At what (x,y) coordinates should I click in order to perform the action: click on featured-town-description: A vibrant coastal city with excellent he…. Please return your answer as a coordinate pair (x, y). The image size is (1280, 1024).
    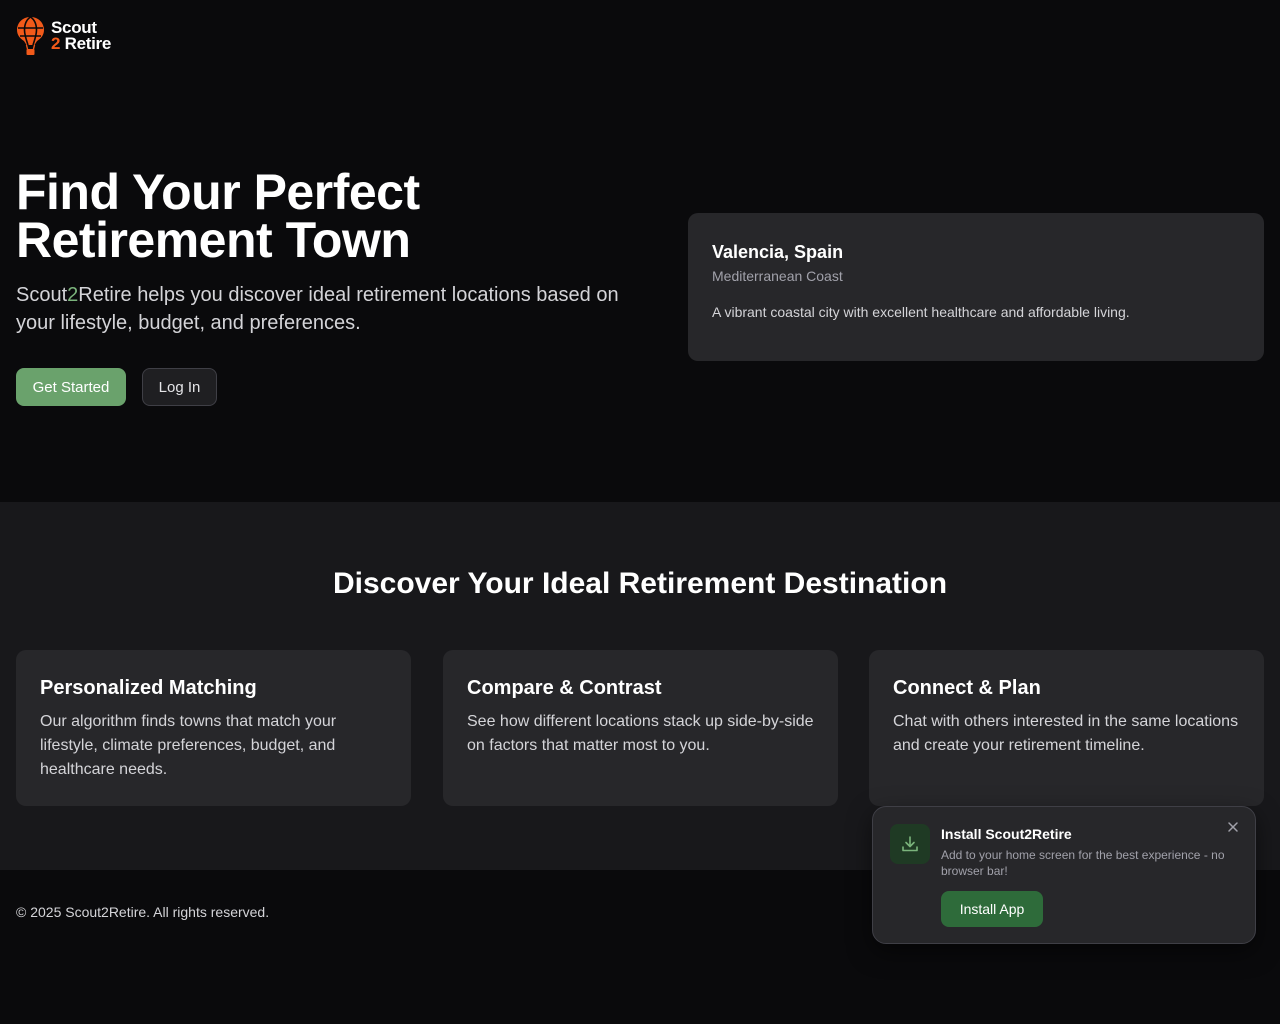
    Looking at the image, I should click on (921, 312).